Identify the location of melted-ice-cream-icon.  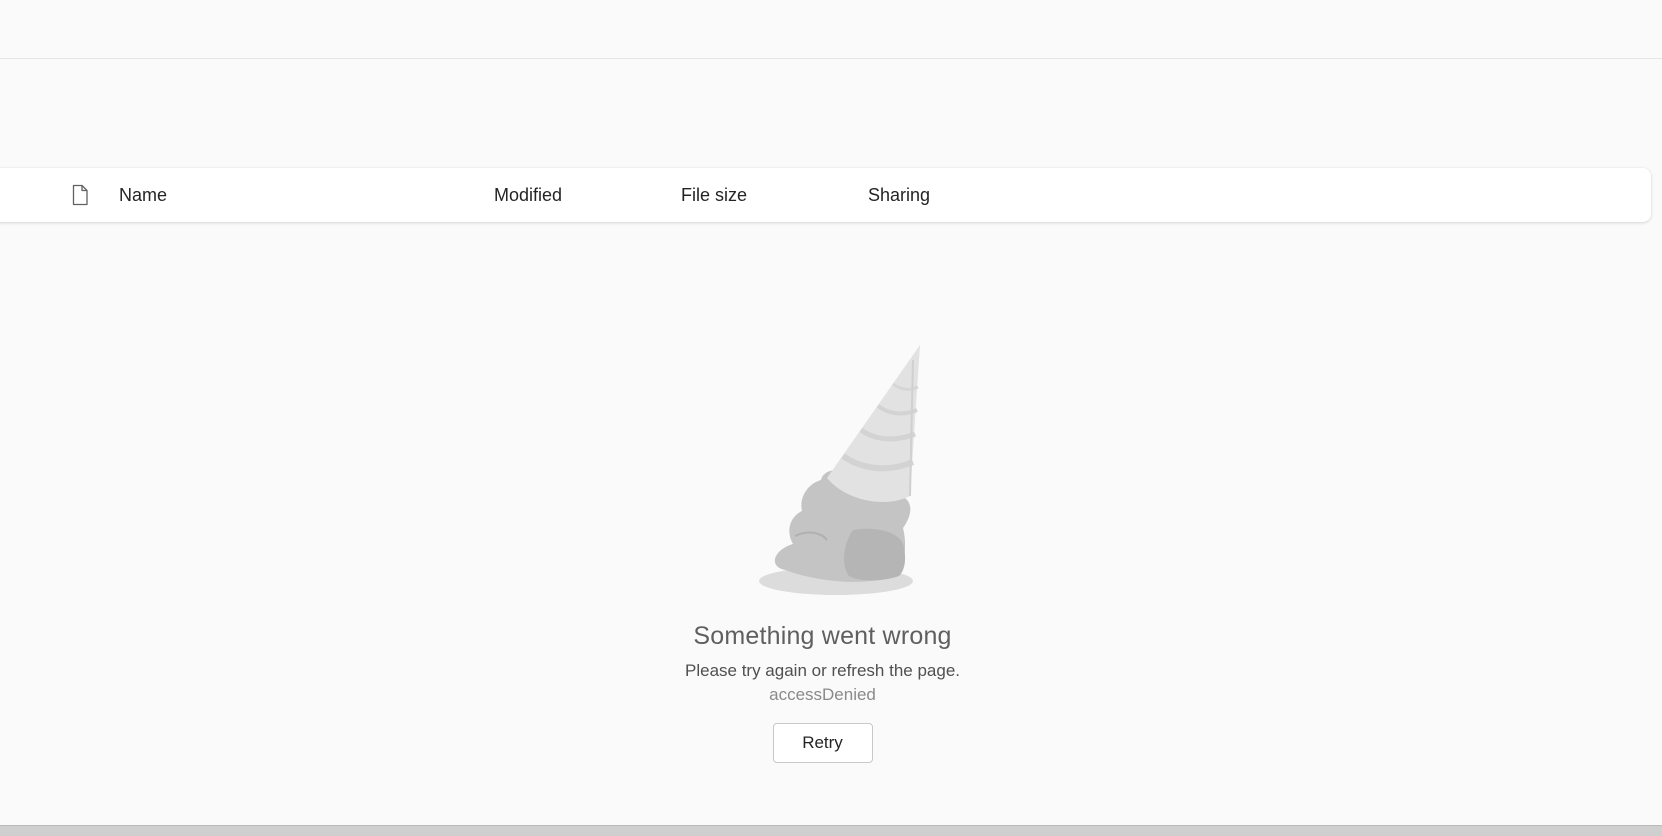
(839, 470).